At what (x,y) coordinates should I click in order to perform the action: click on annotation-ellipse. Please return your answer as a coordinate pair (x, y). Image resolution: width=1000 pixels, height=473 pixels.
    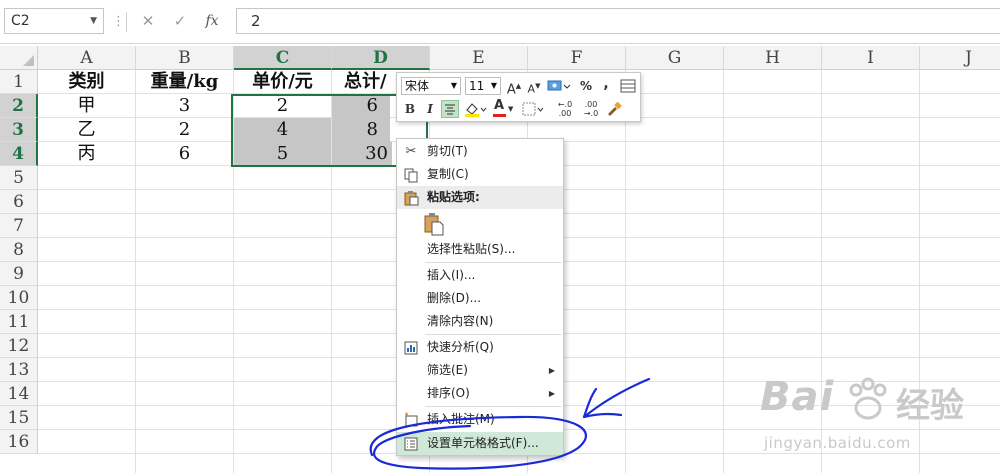
    Looking at the image, I should click on (478, 442).